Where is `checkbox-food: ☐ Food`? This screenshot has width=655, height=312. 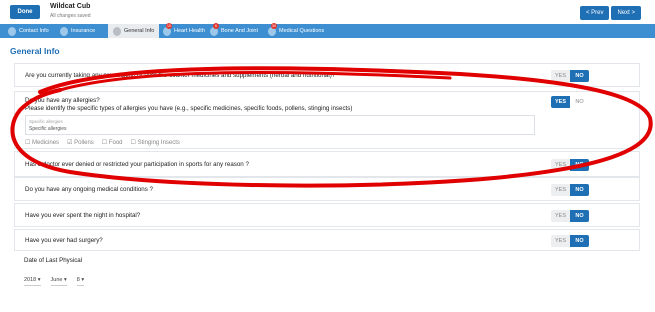
checkbox-food: ☐ Food is located at coordinates (112, 142).